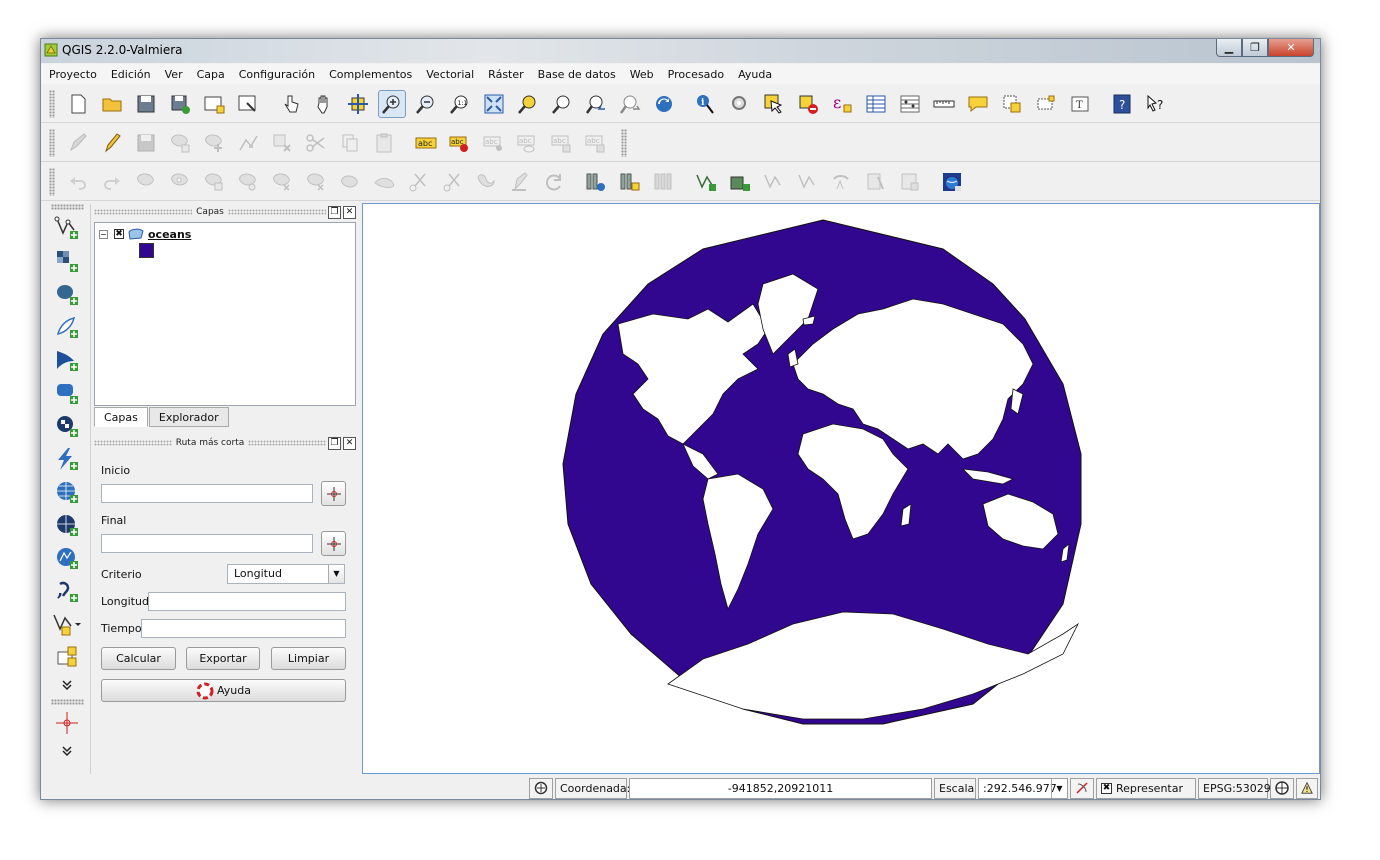  I want to click on current-edits-icon, so click(78, 143).